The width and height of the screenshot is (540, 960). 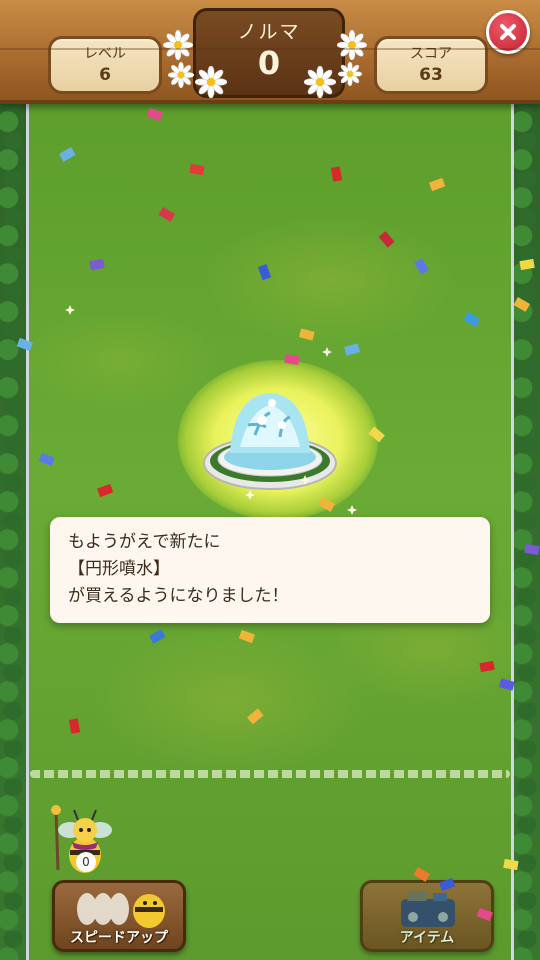 I want to click on fountain-icon, so click(x=270, y=435).